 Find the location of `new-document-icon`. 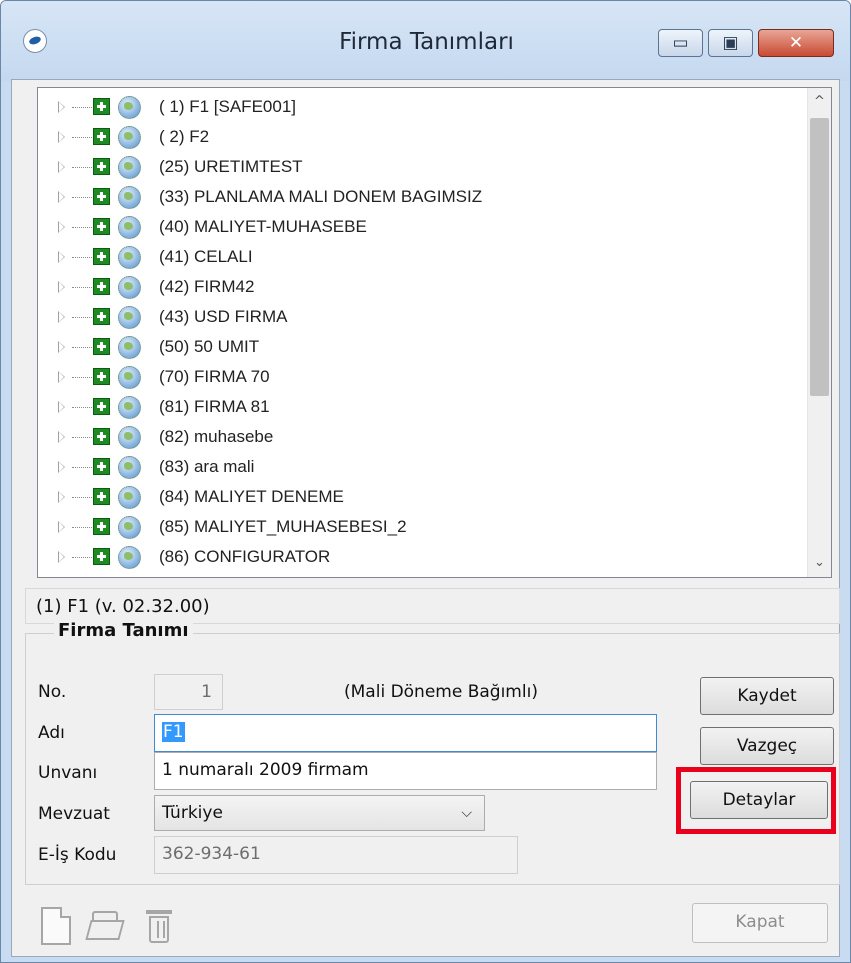

new-document-icon is located at coordinates (56, 926).